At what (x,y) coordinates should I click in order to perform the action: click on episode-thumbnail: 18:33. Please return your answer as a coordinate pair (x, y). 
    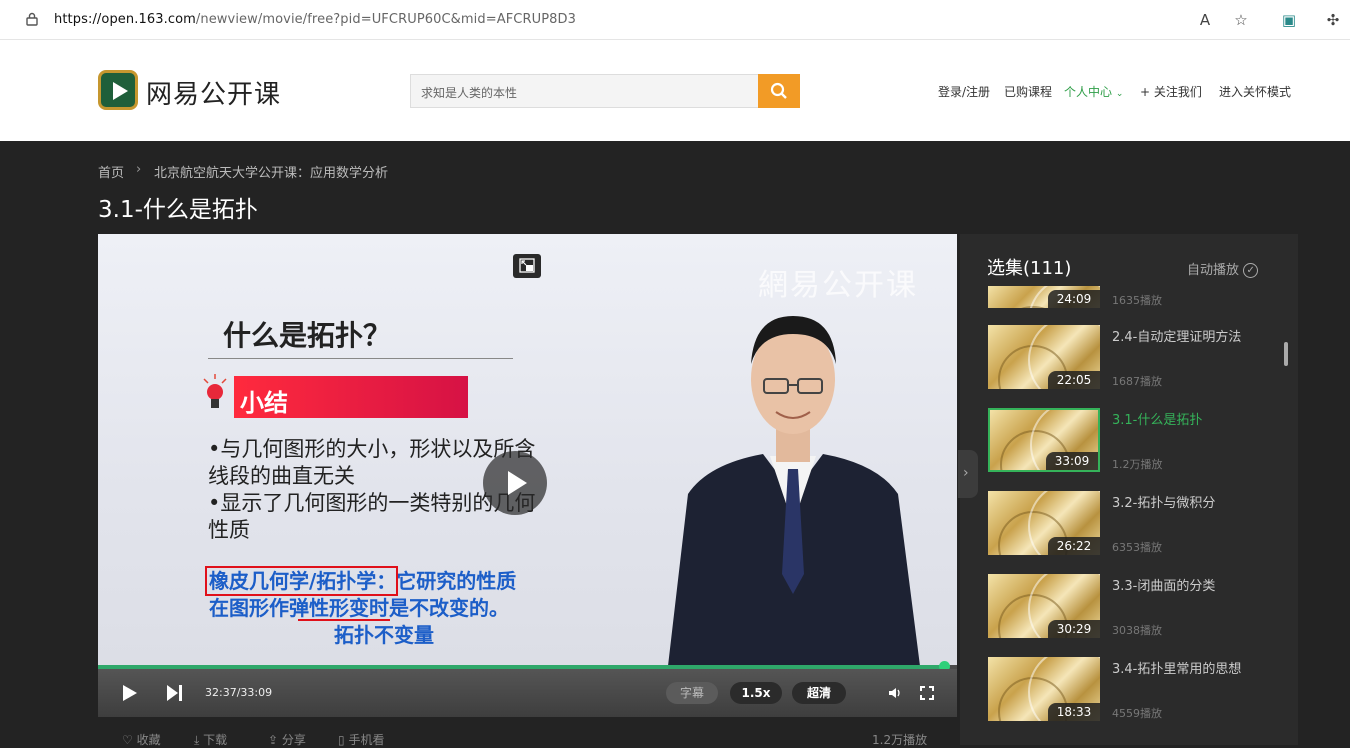
    Looking at the image, I should click on (1044, 689).